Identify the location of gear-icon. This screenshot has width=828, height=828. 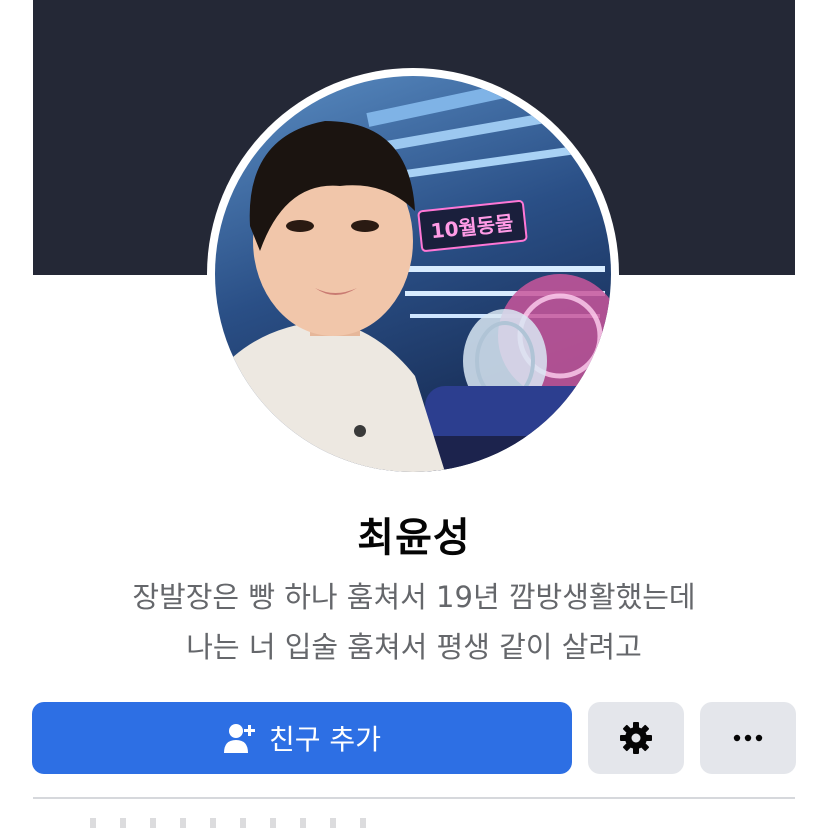
(636, 738).